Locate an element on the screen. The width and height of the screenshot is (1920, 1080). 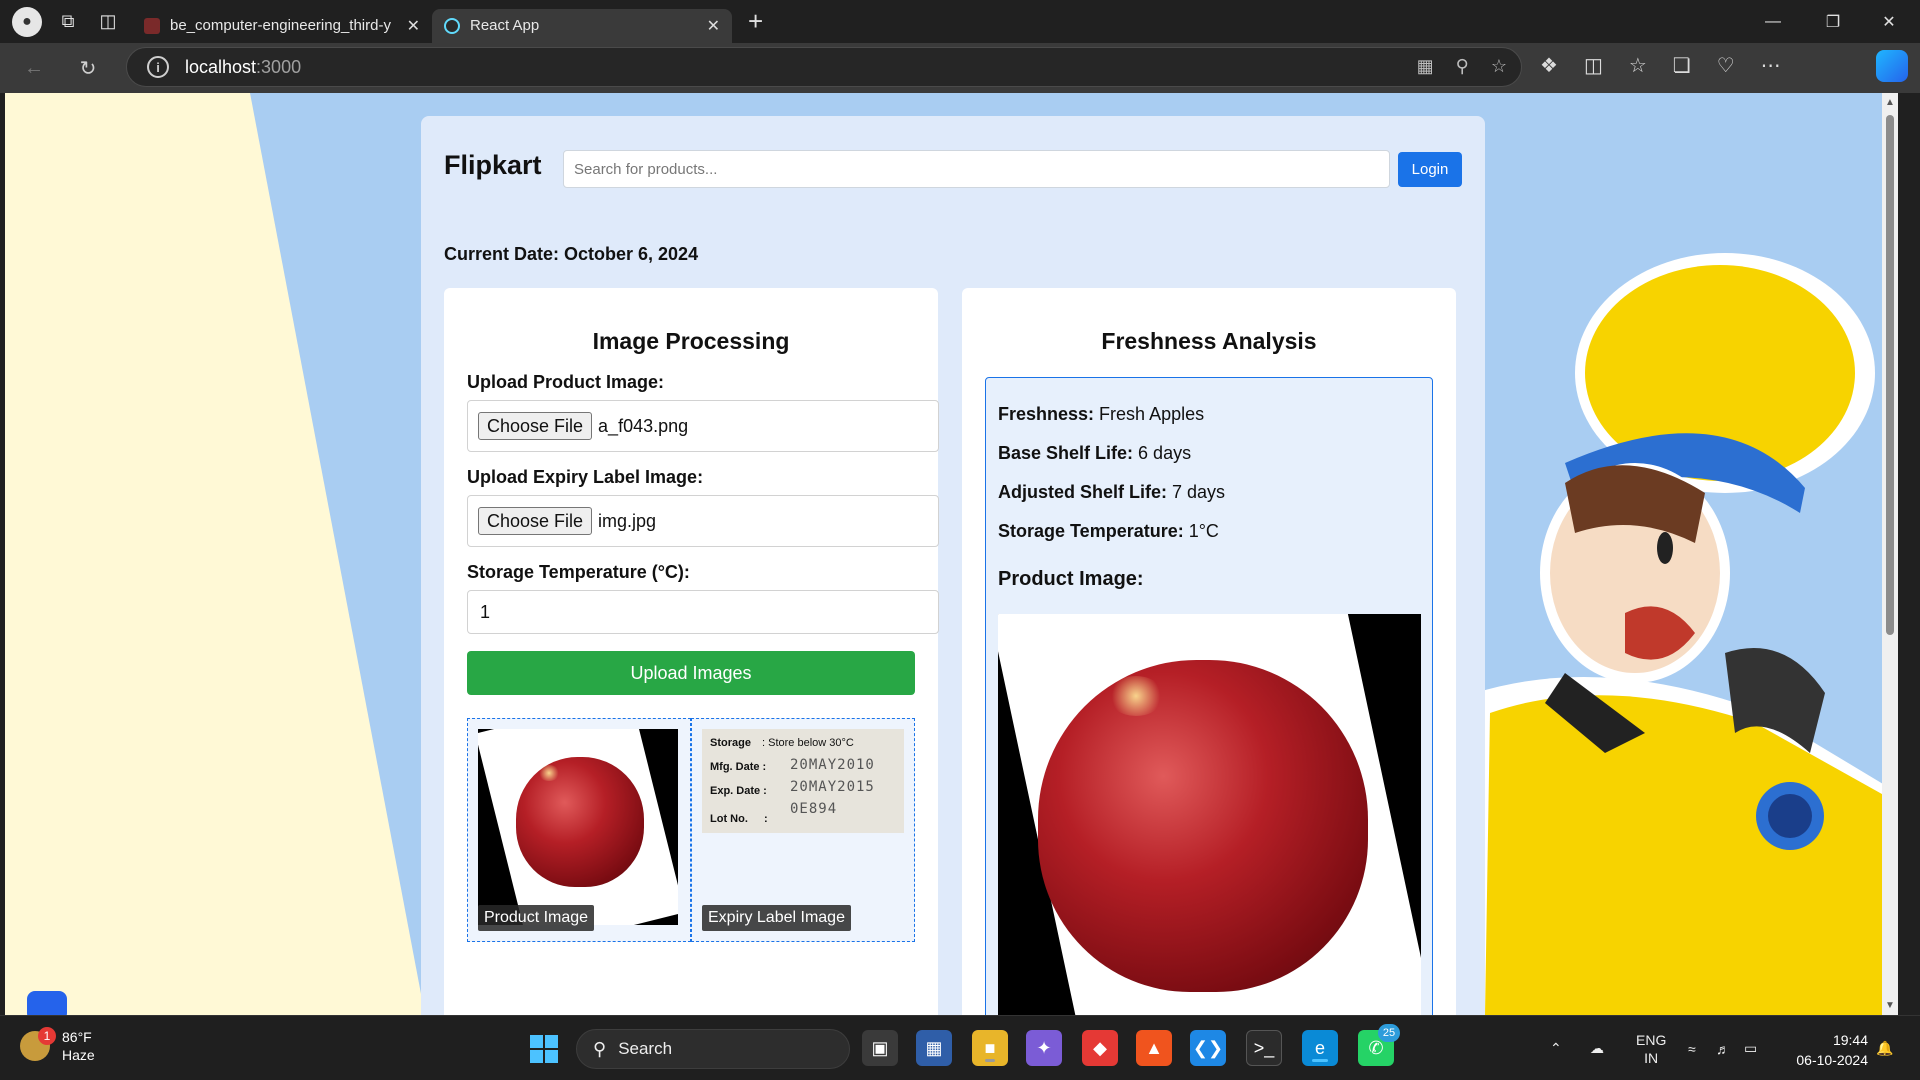
start-button is located at coordinates (544, 1049).